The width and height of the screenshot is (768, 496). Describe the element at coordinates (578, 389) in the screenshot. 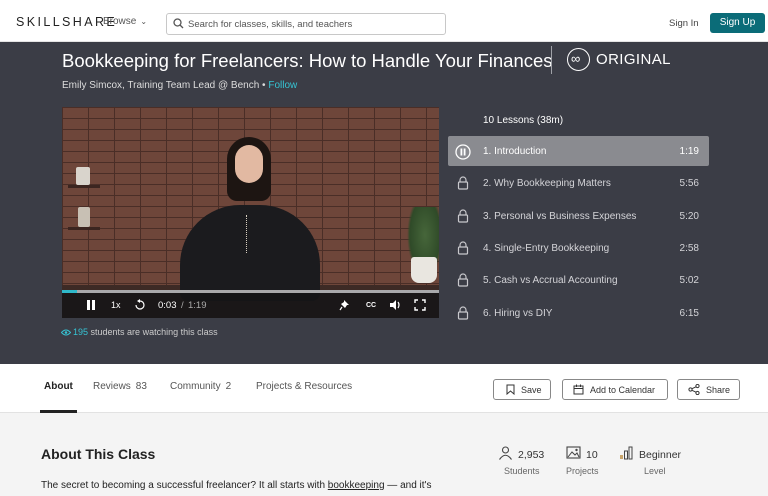

I see `calendar-icon` at that location.